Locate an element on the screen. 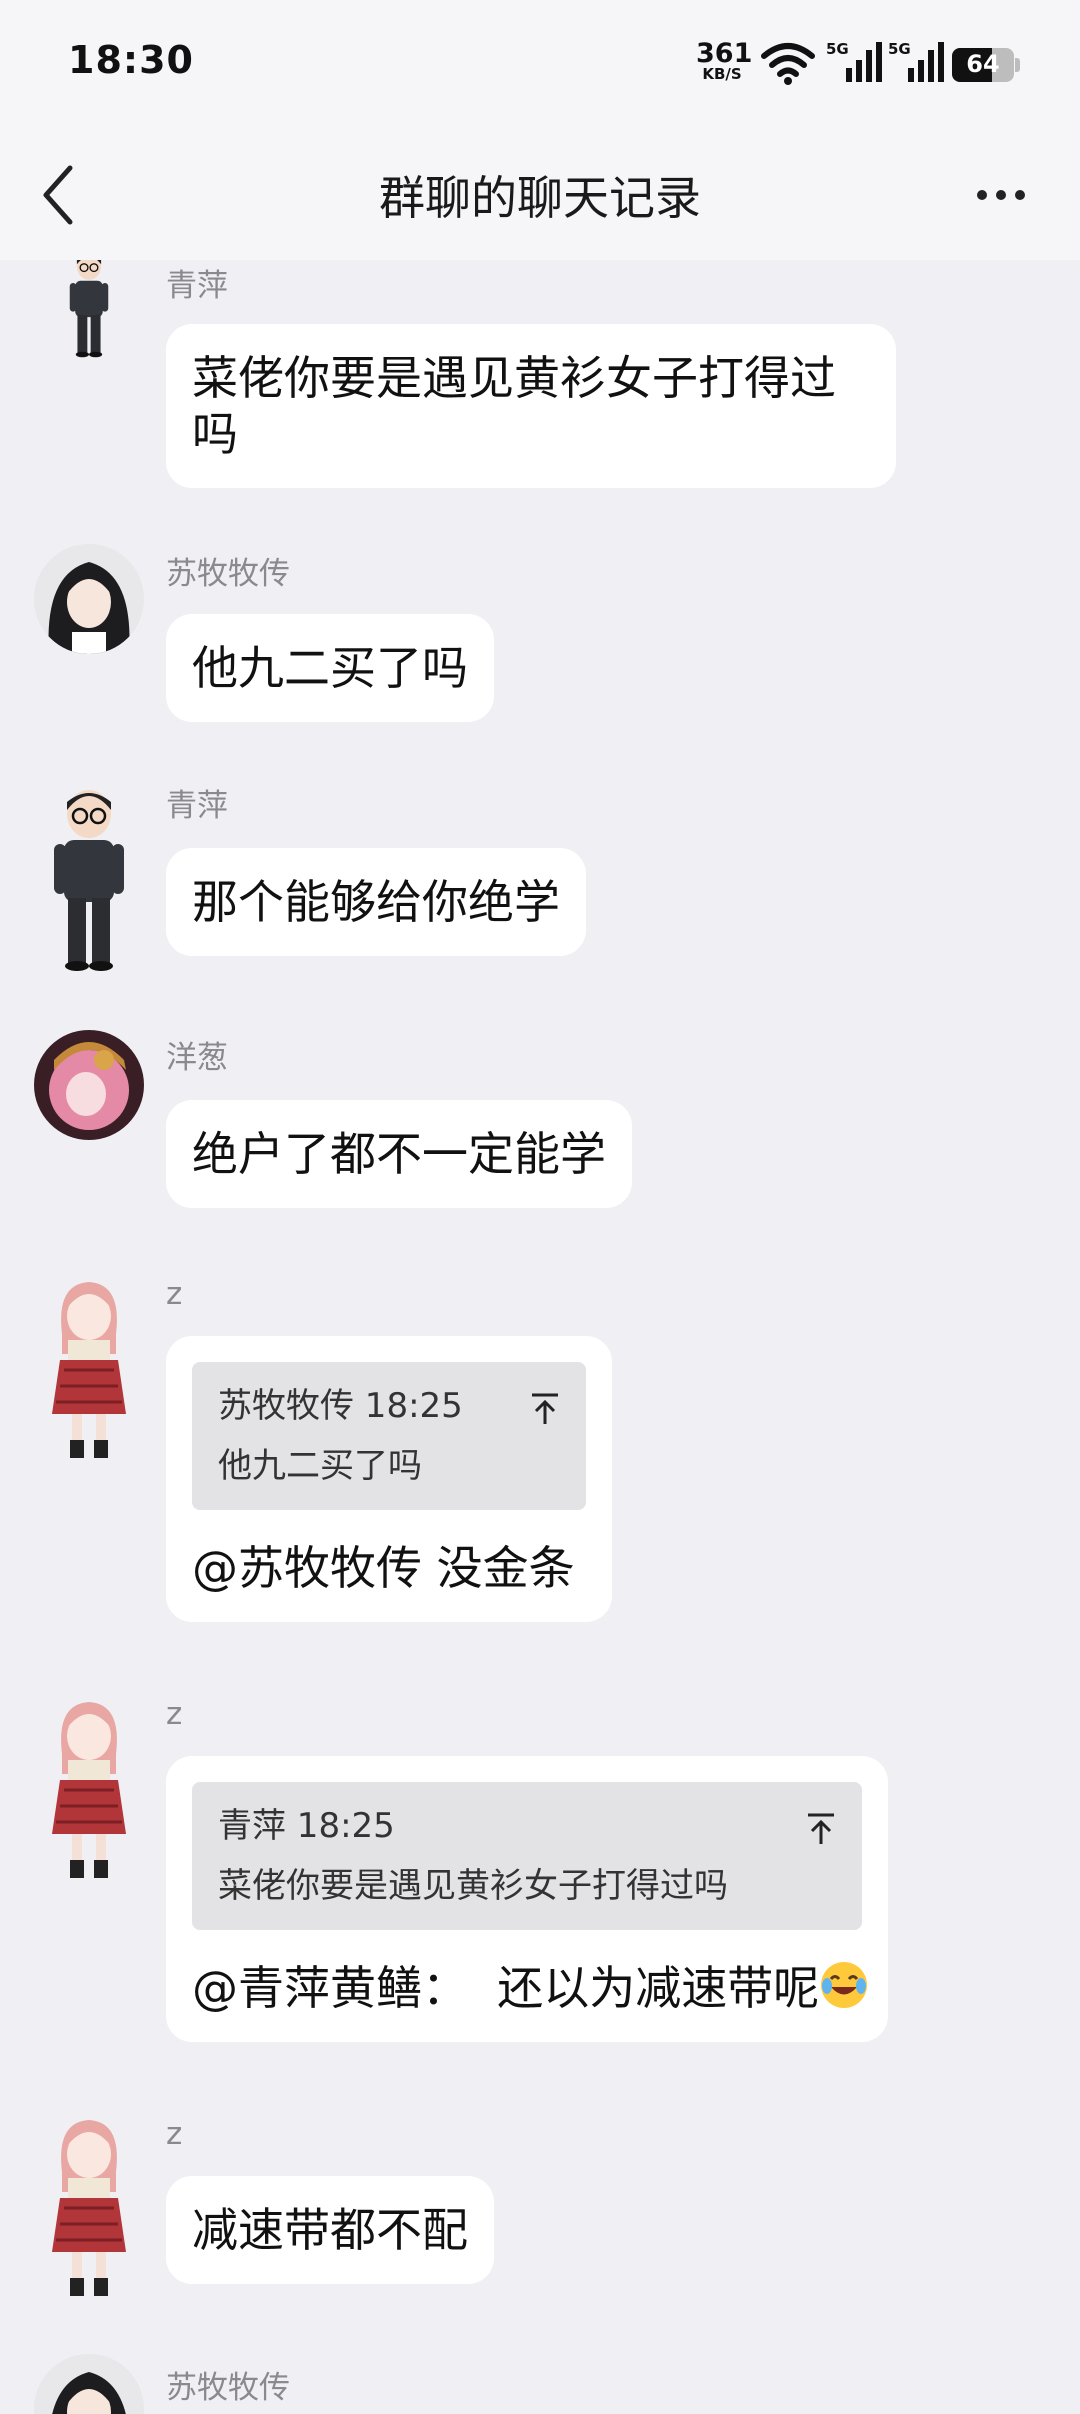  message-text: 绝户了都不一定能学 is located at coordinates (399, 1154).